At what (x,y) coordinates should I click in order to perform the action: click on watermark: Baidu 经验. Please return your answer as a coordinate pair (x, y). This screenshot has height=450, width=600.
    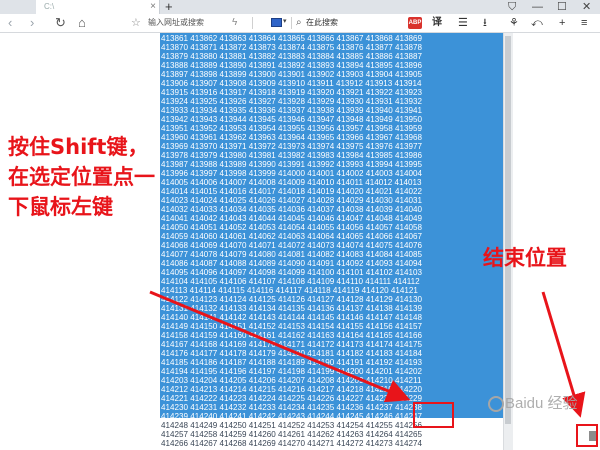
    Looking at the image, I should click on (541, 403).